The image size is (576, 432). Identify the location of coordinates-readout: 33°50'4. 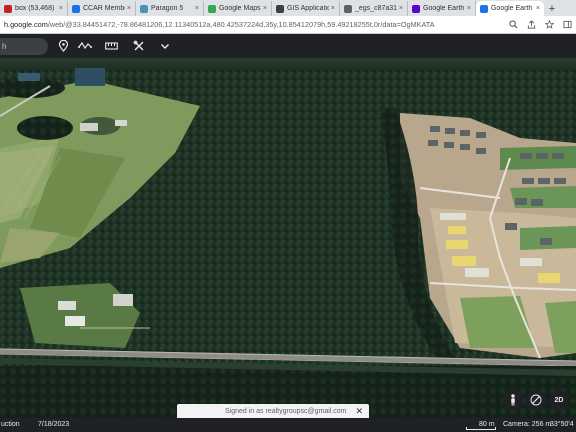
(562, 424).